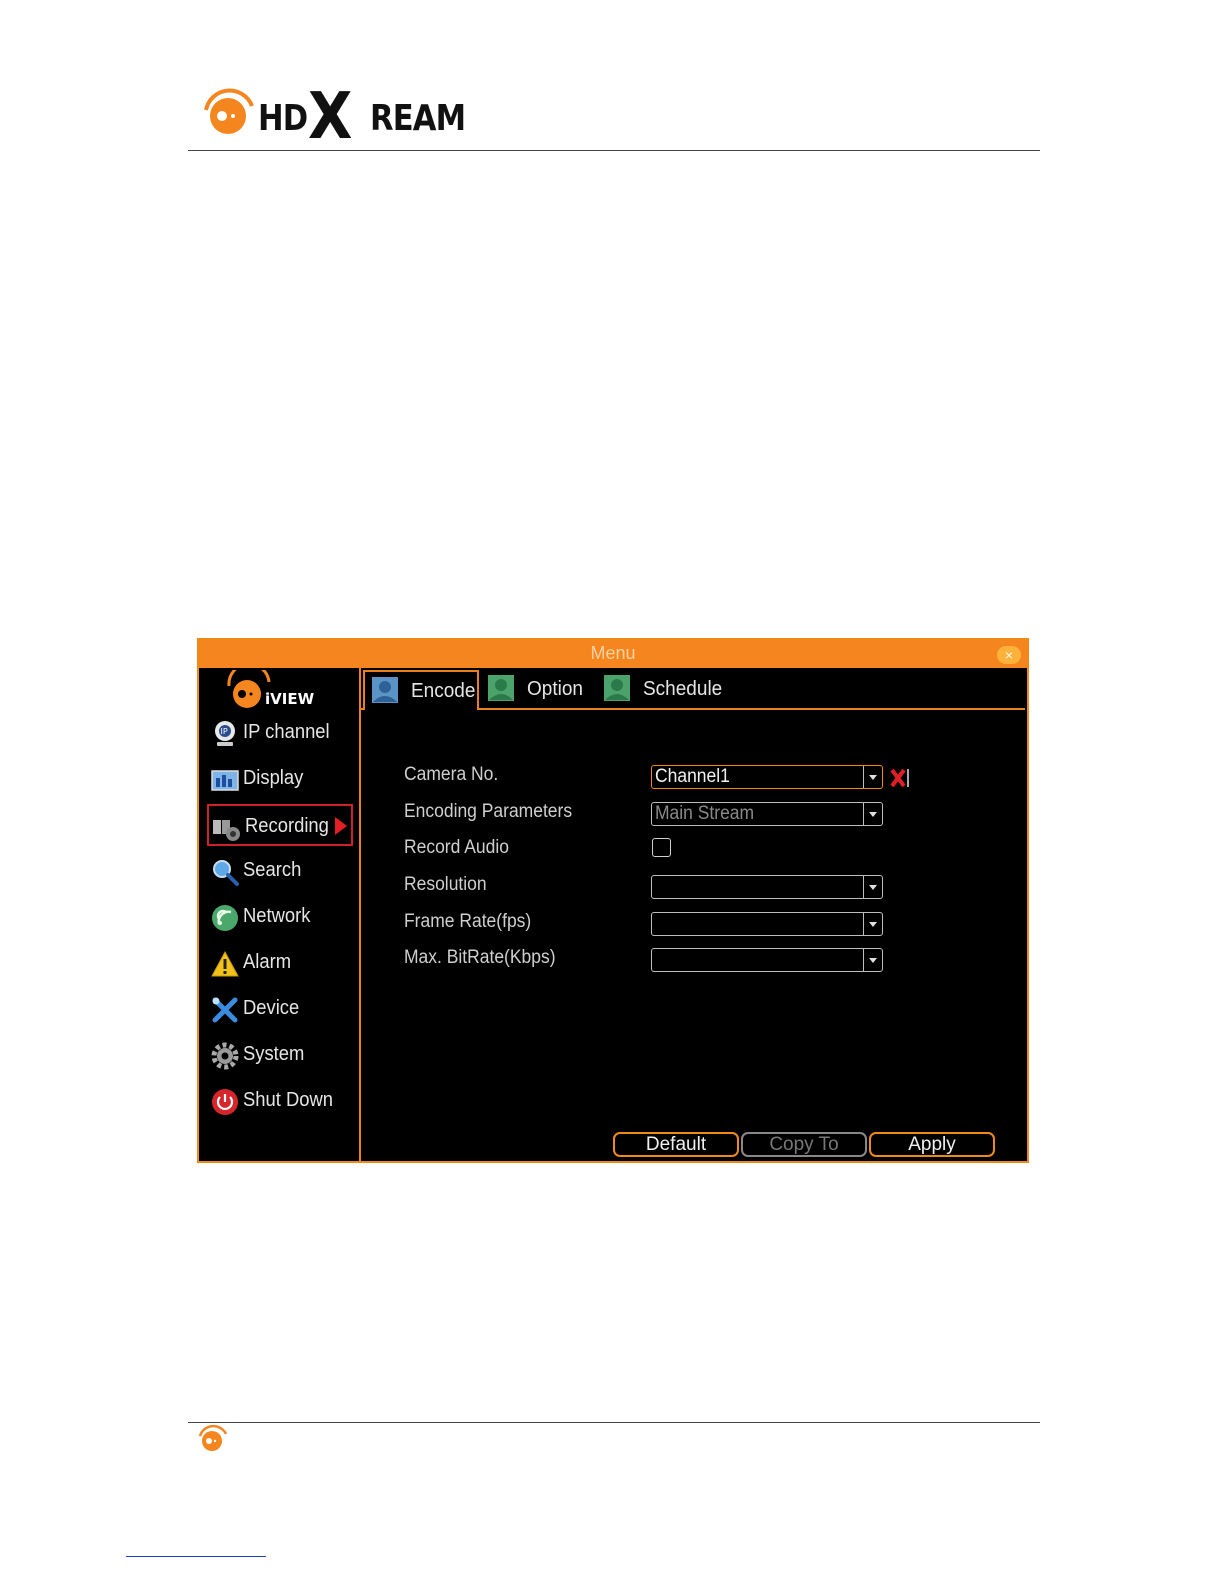  I want to click on camera-no-value: Channel1, so click(692, 776).